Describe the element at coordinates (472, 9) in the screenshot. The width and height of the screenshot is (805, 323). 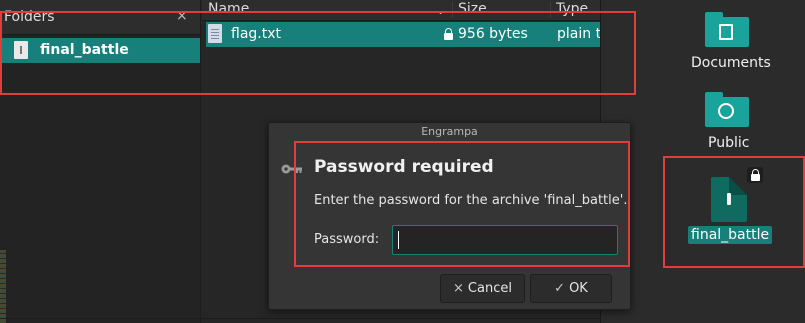
I see `column-header-size: Size` at that location.